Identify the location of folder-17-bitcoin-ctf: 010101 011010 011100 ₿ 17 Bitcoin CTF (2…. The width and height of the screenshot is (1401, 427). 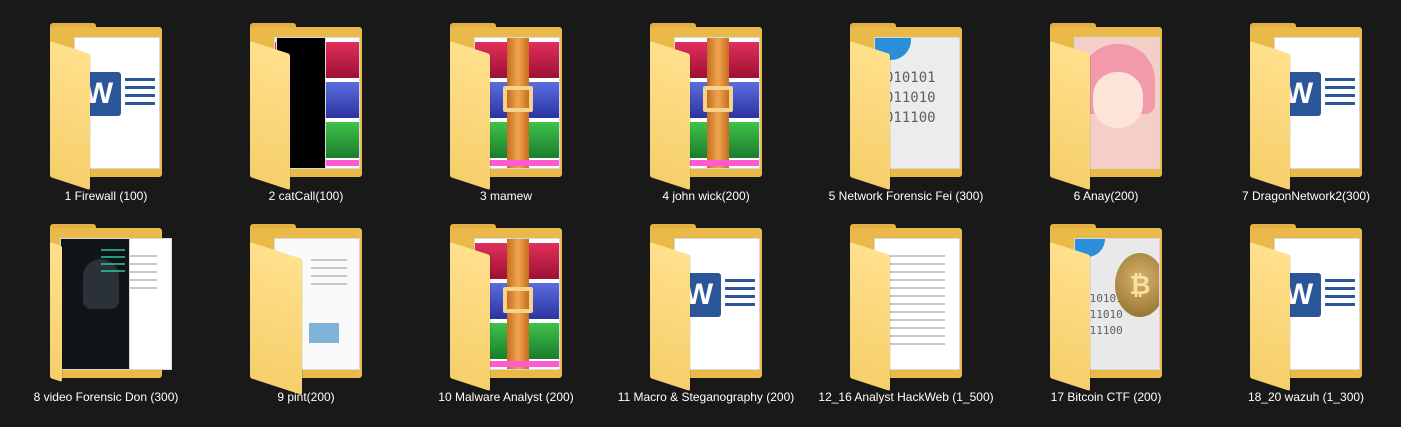
(1106, 304).